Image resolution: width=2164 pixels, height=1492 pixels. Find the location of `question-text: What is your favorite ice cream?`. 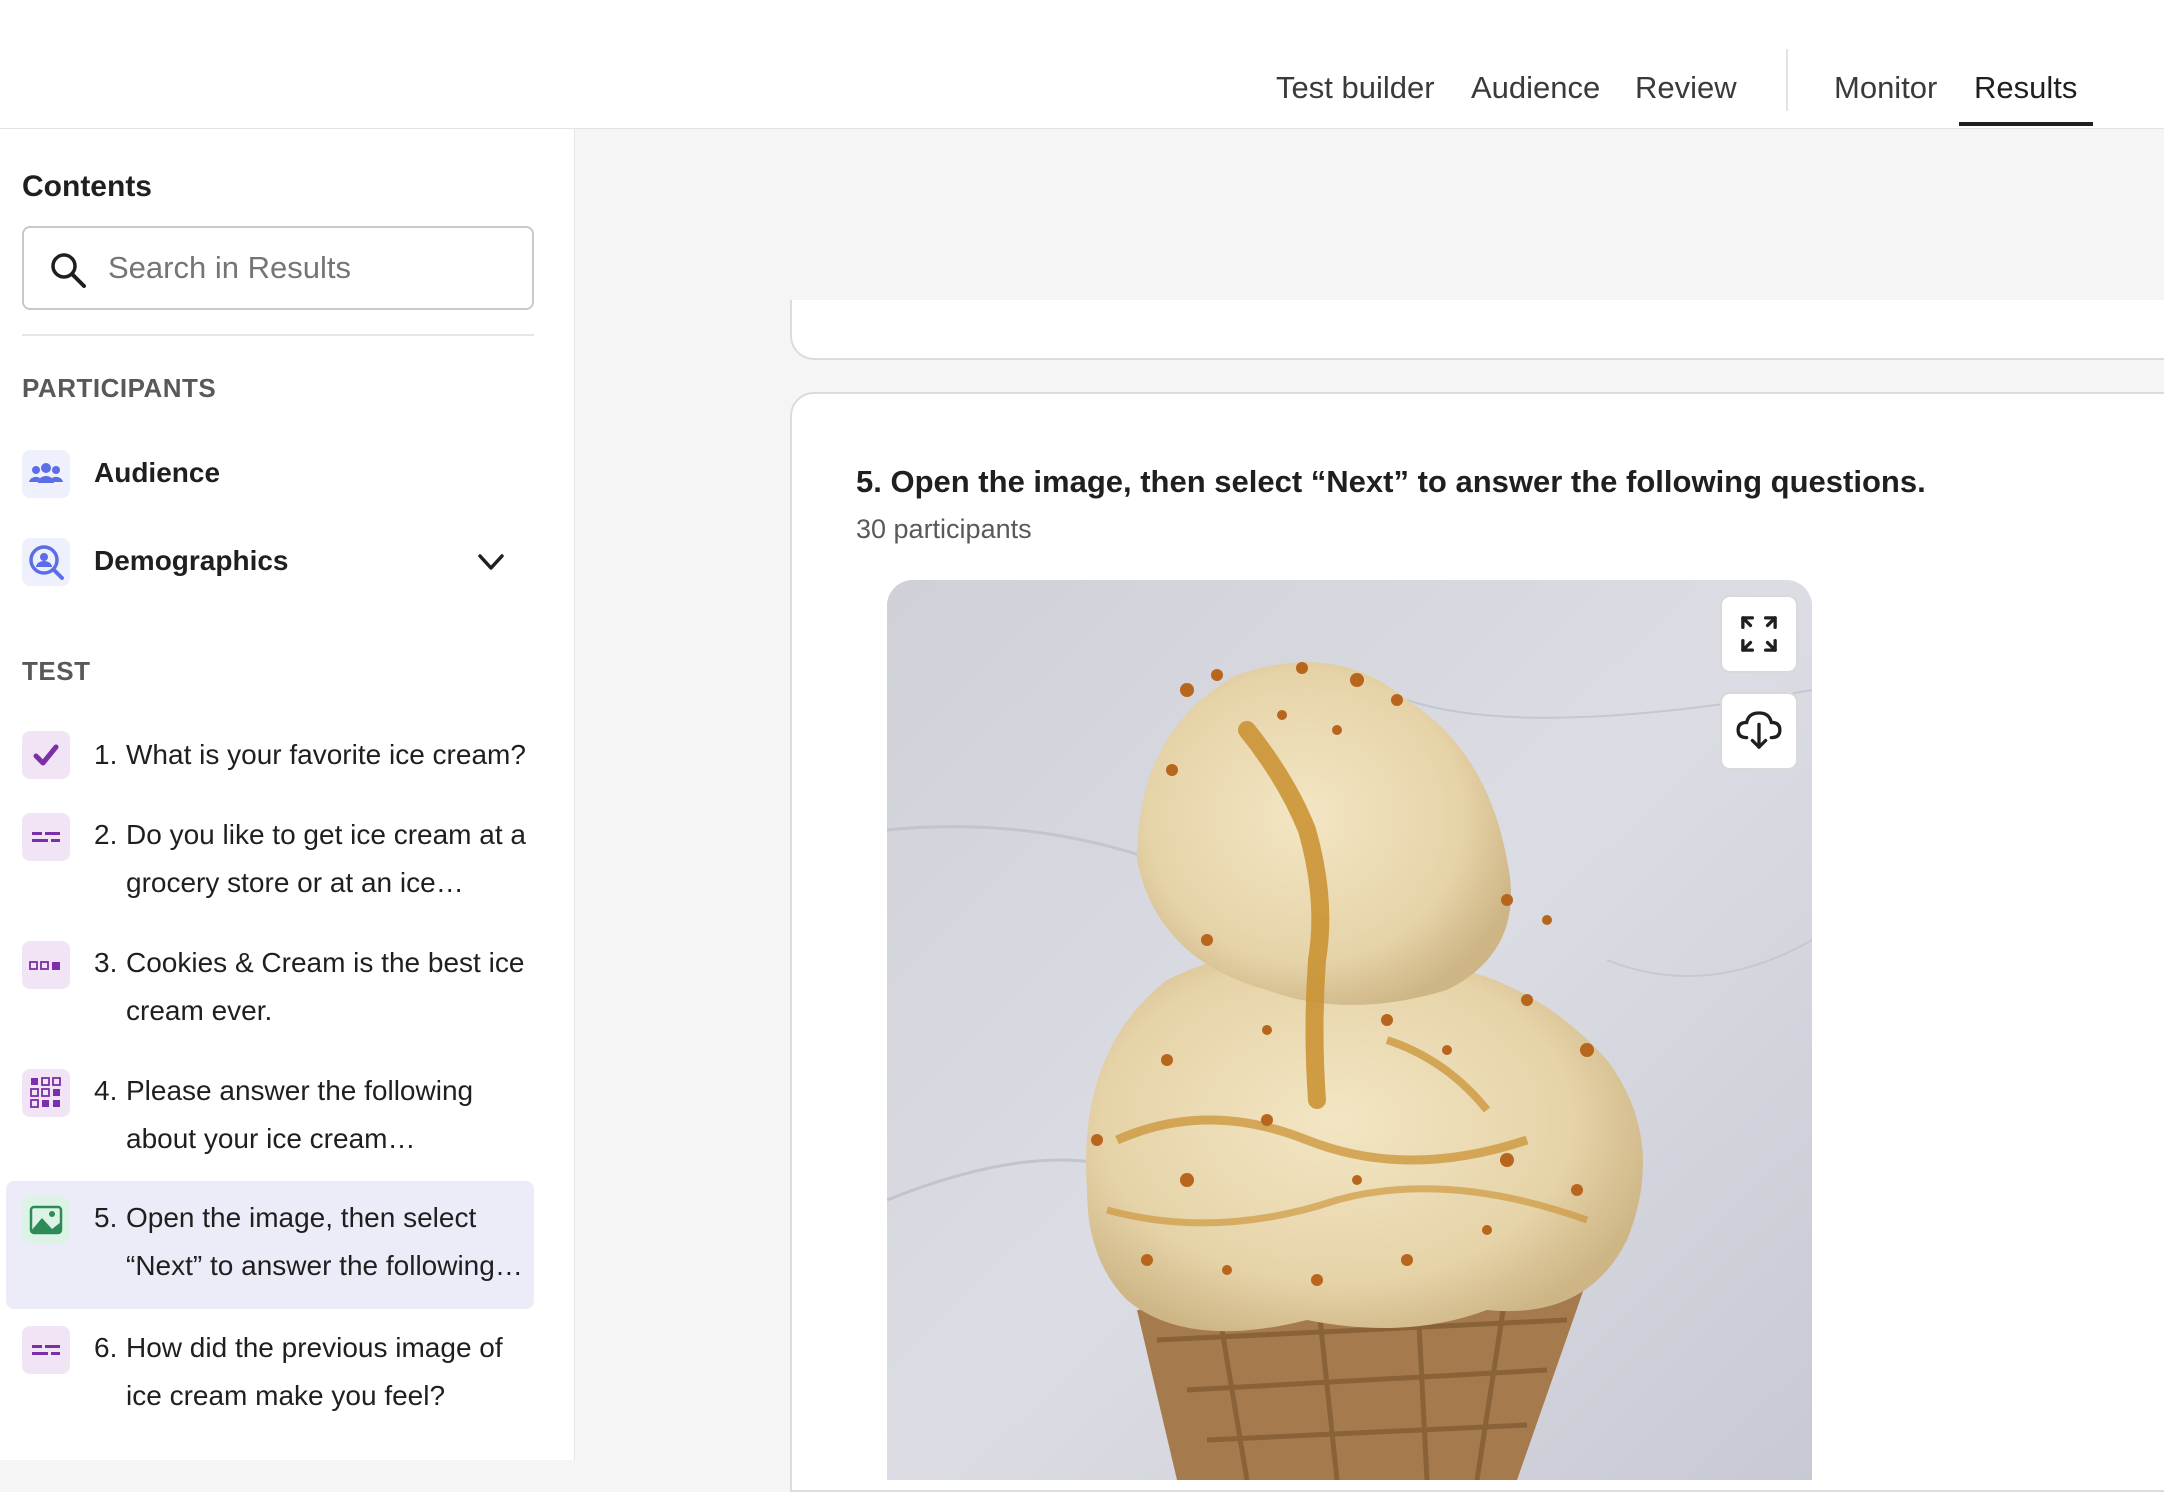

question-text: What is your favorite ice cream? is located at coordinates (326, 754).